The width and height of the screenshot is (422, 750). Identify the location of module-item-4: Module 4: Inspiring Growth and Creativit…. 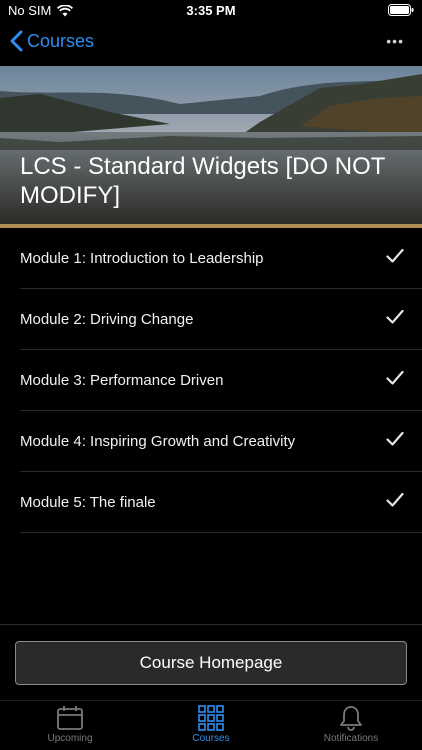
(211, 441).